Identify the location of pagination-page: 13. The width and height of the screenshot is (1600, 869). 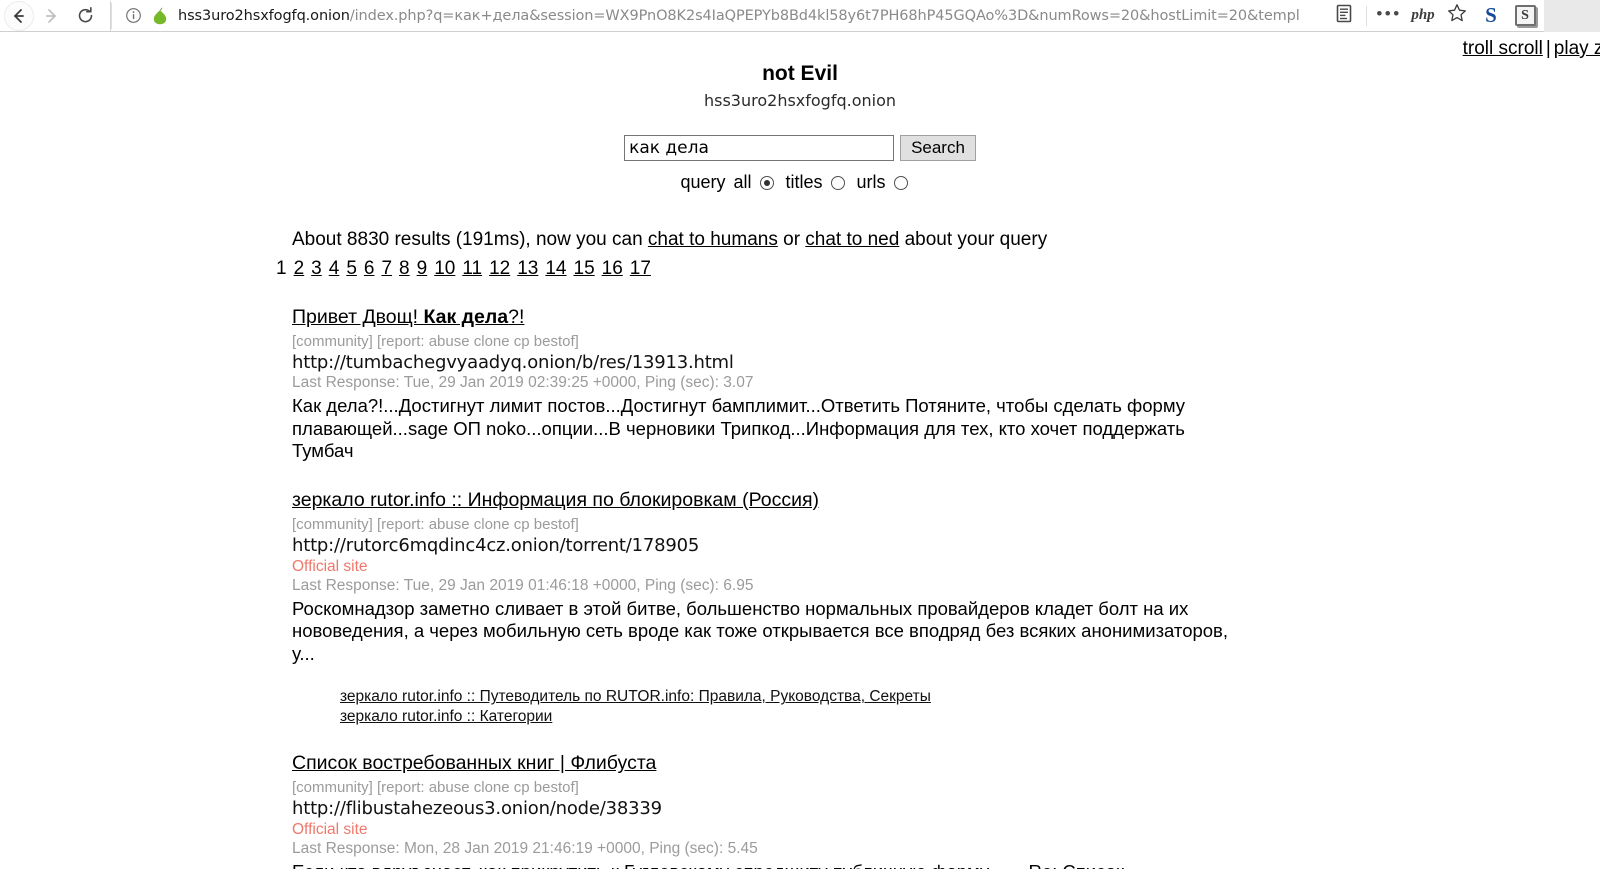
(527, 268).